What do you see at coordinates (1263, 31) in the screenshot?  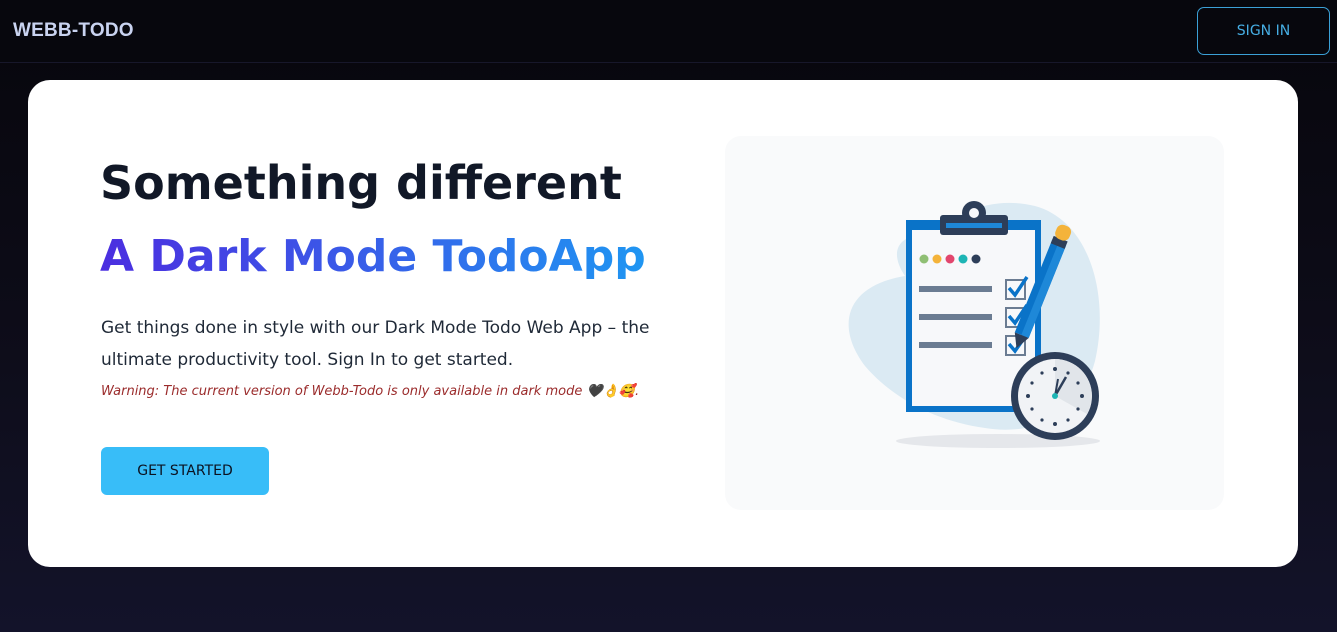 I see `sign-in-button: SIGN IN` at bounding box center [1263, 31].